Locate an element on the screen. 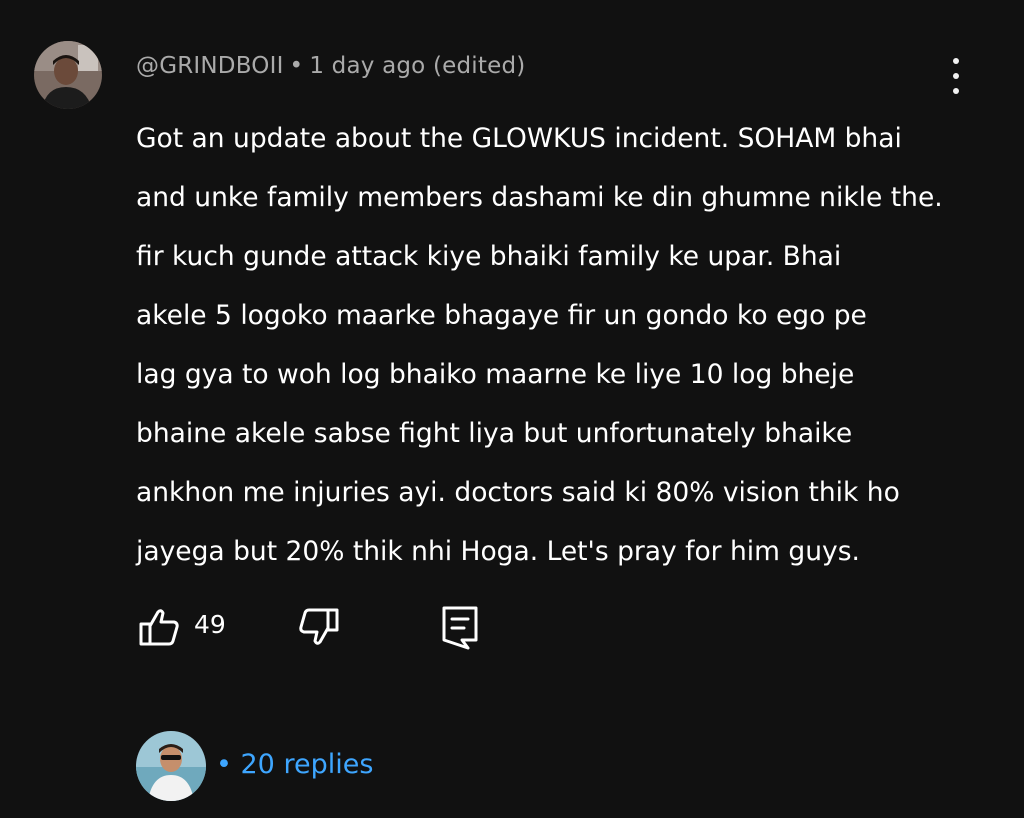  reply-author-avatar is located at coordinates (171, 766).